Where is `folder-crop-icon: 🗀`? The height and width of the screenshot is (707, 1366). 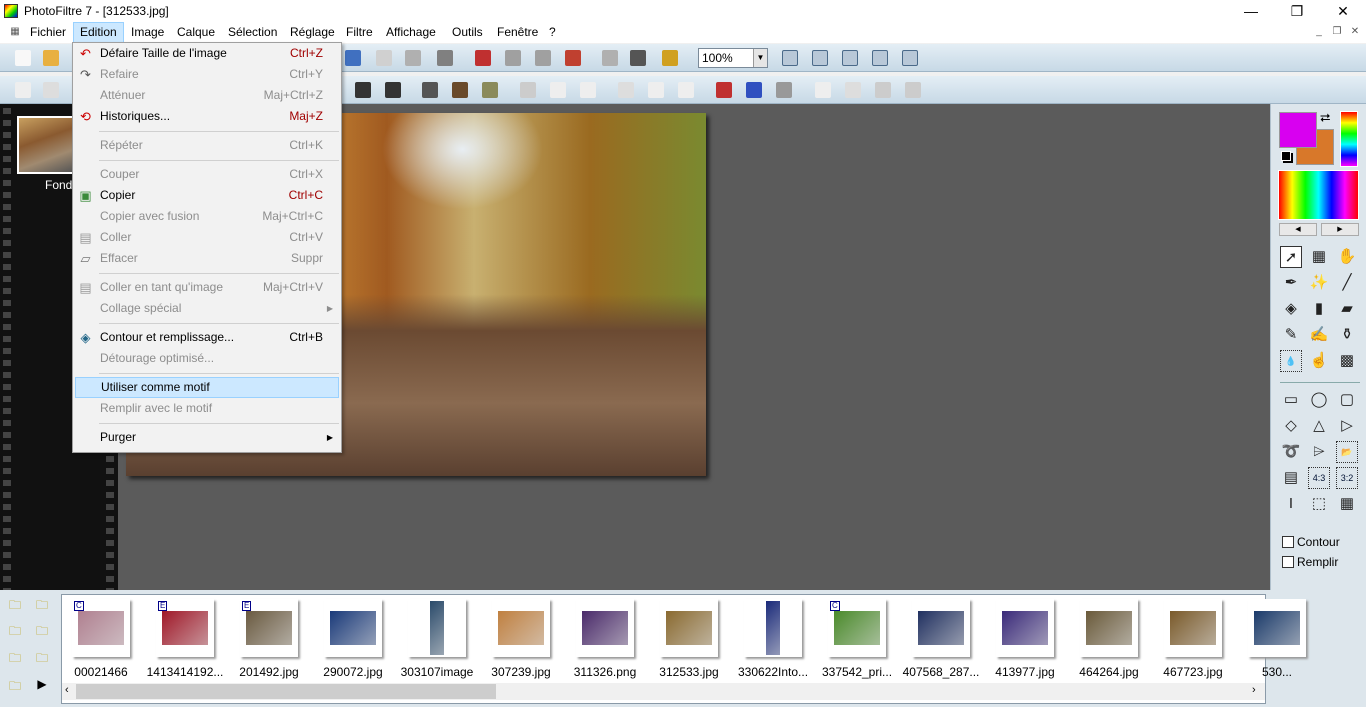 folder-crop-icon: 🗀 is located at coordinates (42, 658).